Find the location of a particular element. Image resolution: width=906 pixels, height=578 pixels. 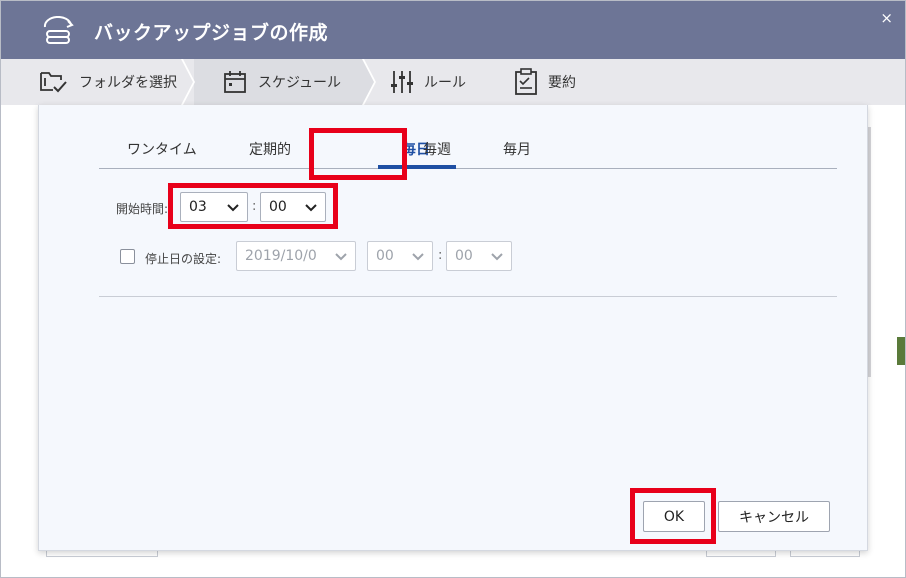

tab-periodic: 定期的 is located at coordinates (270, 149).